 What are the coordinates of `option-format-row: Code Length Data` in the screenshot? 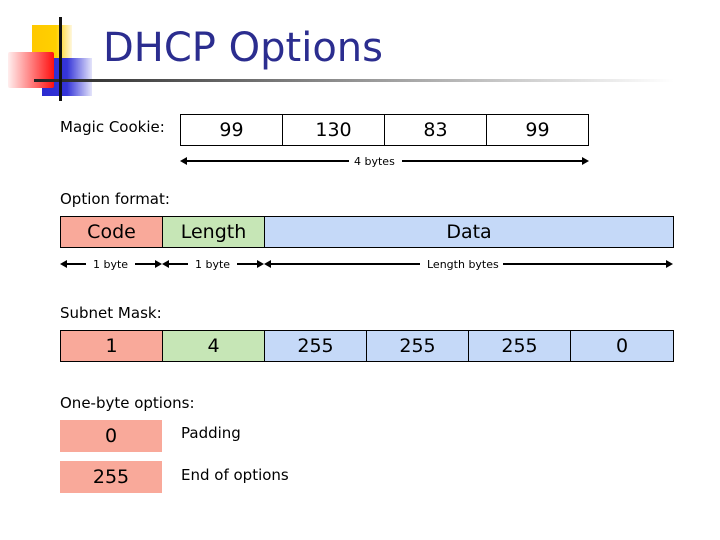 It's located at (367, 232).